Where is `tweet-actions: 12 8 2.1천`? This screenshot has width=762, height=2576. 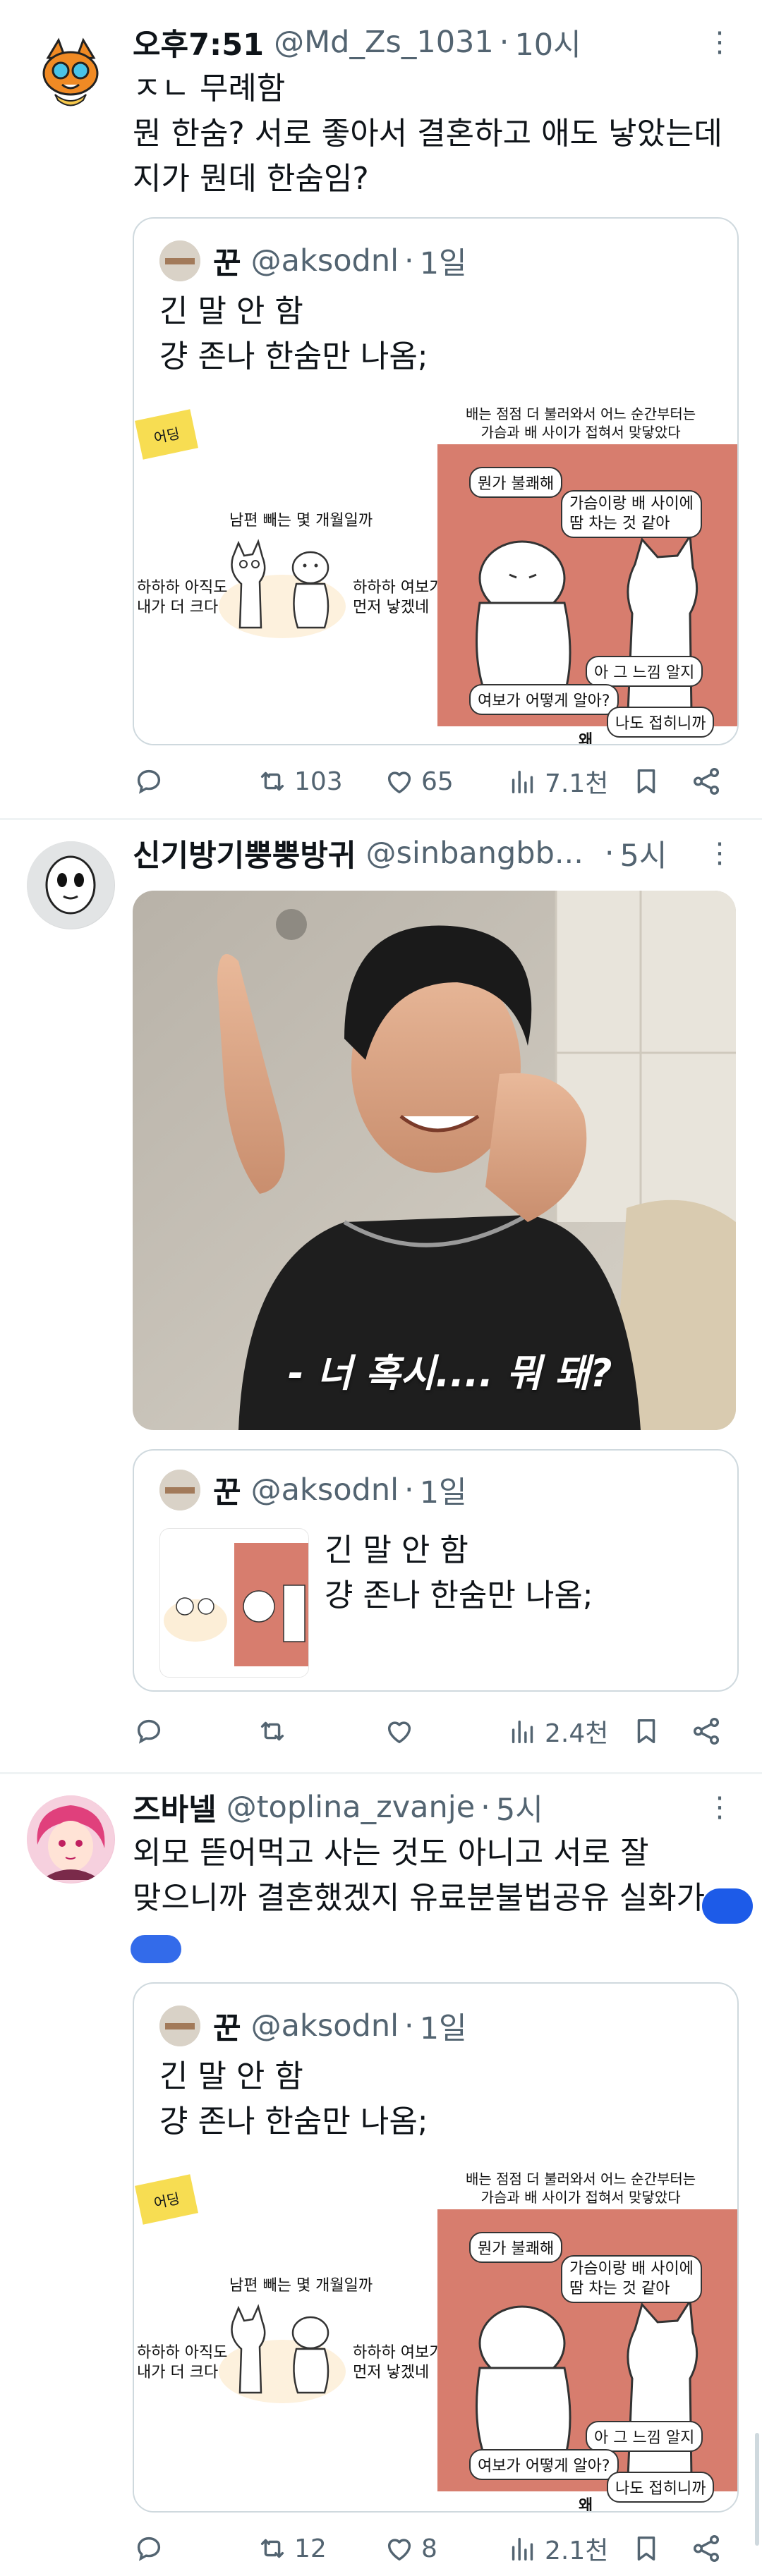
tweet-actions: 12 8 2.1천 is located at coordinates (436, 2548).